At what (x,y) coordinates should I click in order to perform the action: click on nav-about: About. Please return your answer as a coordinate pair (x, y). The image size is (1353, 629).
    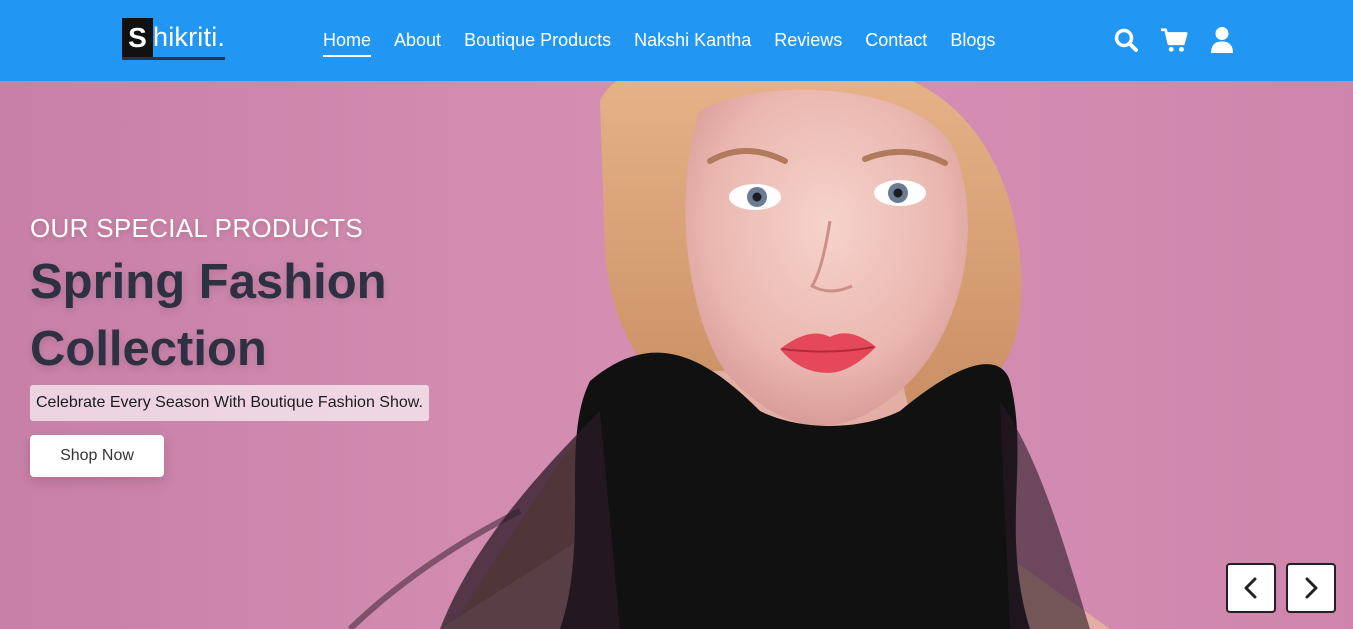
    Looking at the image, I should click on (417, 40).